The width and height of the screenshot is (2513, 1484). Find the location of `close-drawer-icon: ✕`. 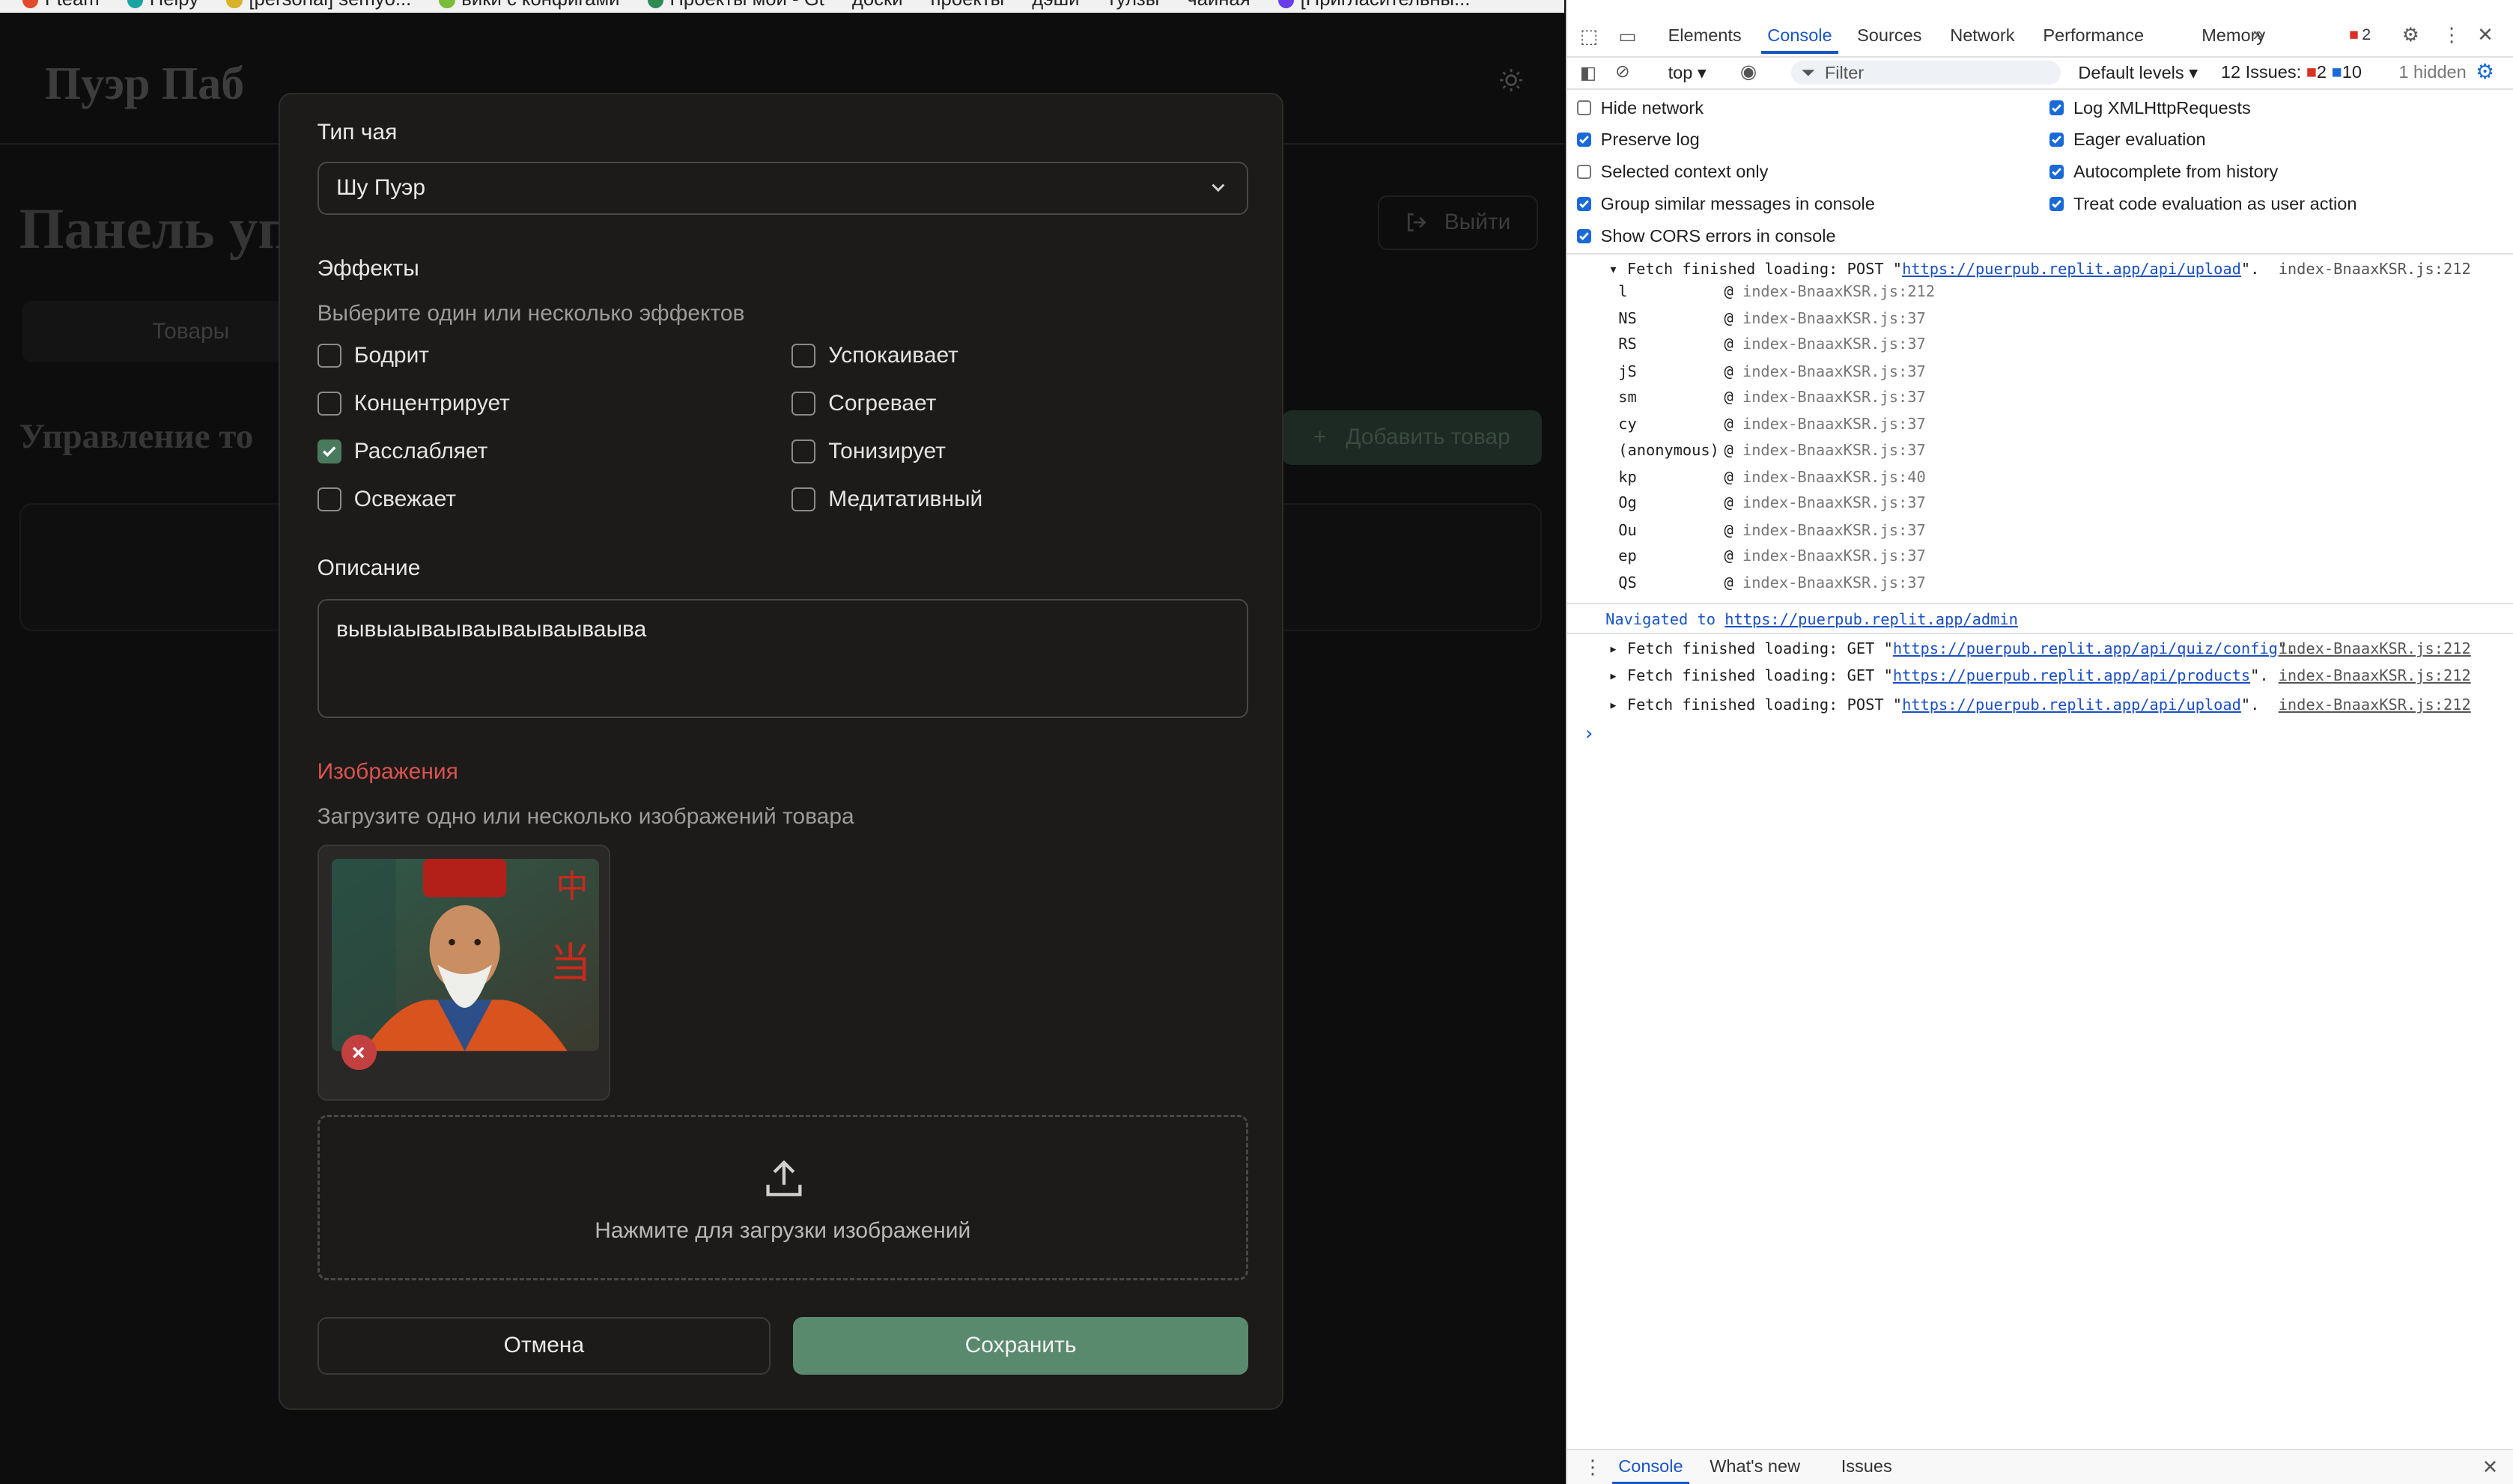

close-drawer-icon: ✕ is located at coordinates (2490, 1467).